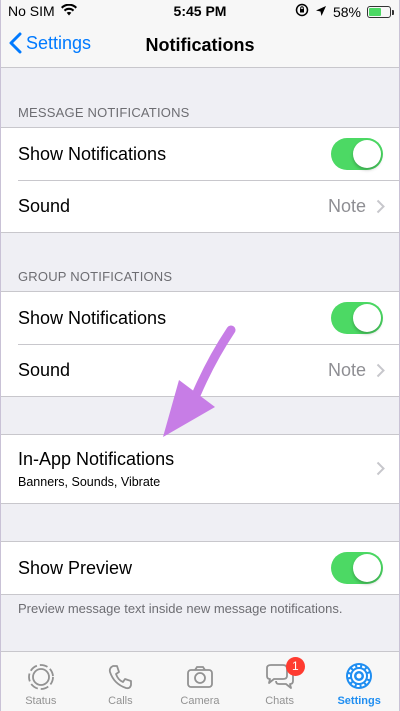  I want to click on show-preview-toggle, so click(357, 568).